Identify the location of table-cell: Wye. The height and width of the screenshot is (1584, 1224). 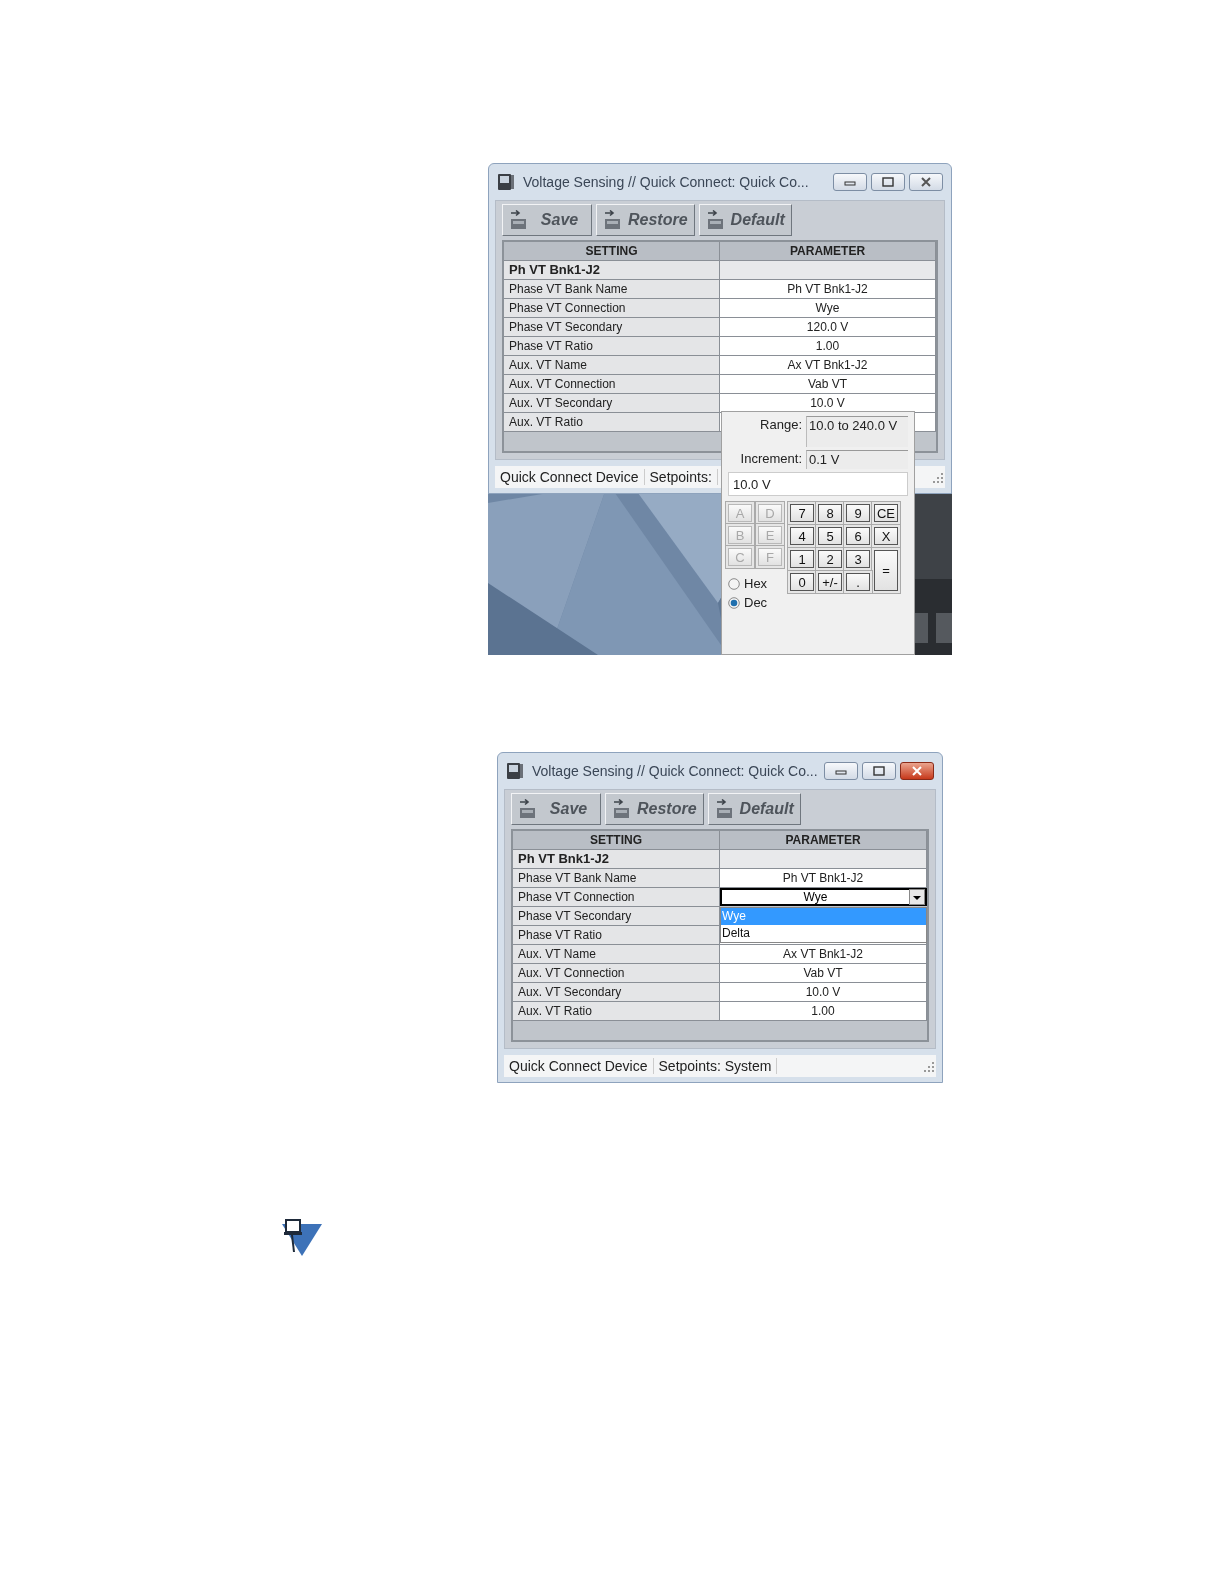
(828, 308).